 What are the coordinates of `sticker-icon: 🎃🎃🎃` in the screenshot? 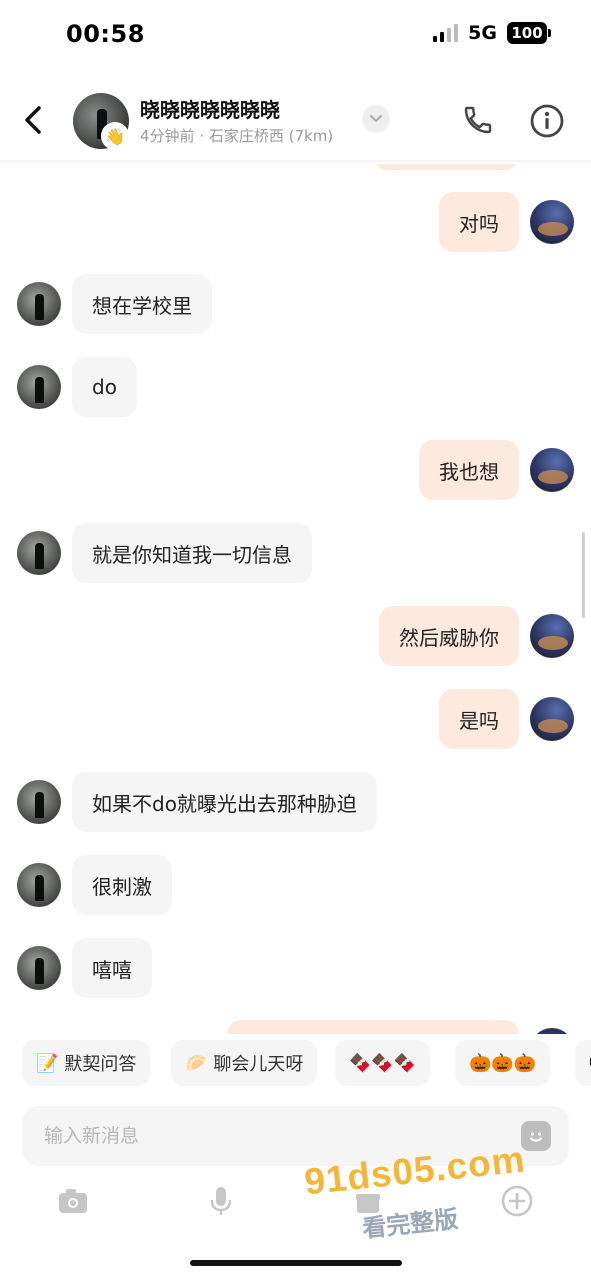 It's located at (503, 1063).